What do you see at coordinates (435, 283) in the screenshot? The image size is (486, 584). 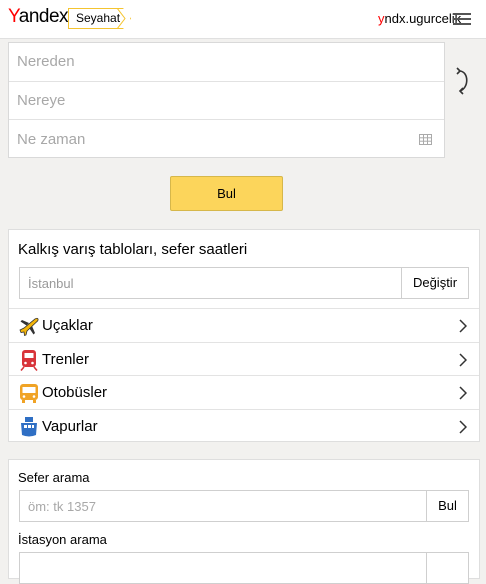 I see `change-city-button: Değiştir` at bounding box center [435, 283].